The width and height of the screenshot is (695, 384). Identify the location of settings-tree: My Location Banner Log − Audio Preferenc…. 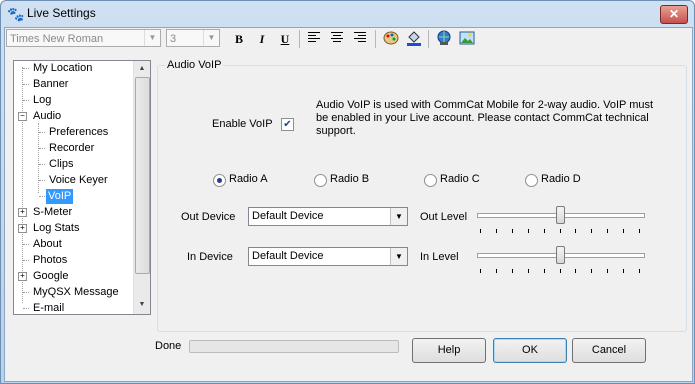
(82, 187).